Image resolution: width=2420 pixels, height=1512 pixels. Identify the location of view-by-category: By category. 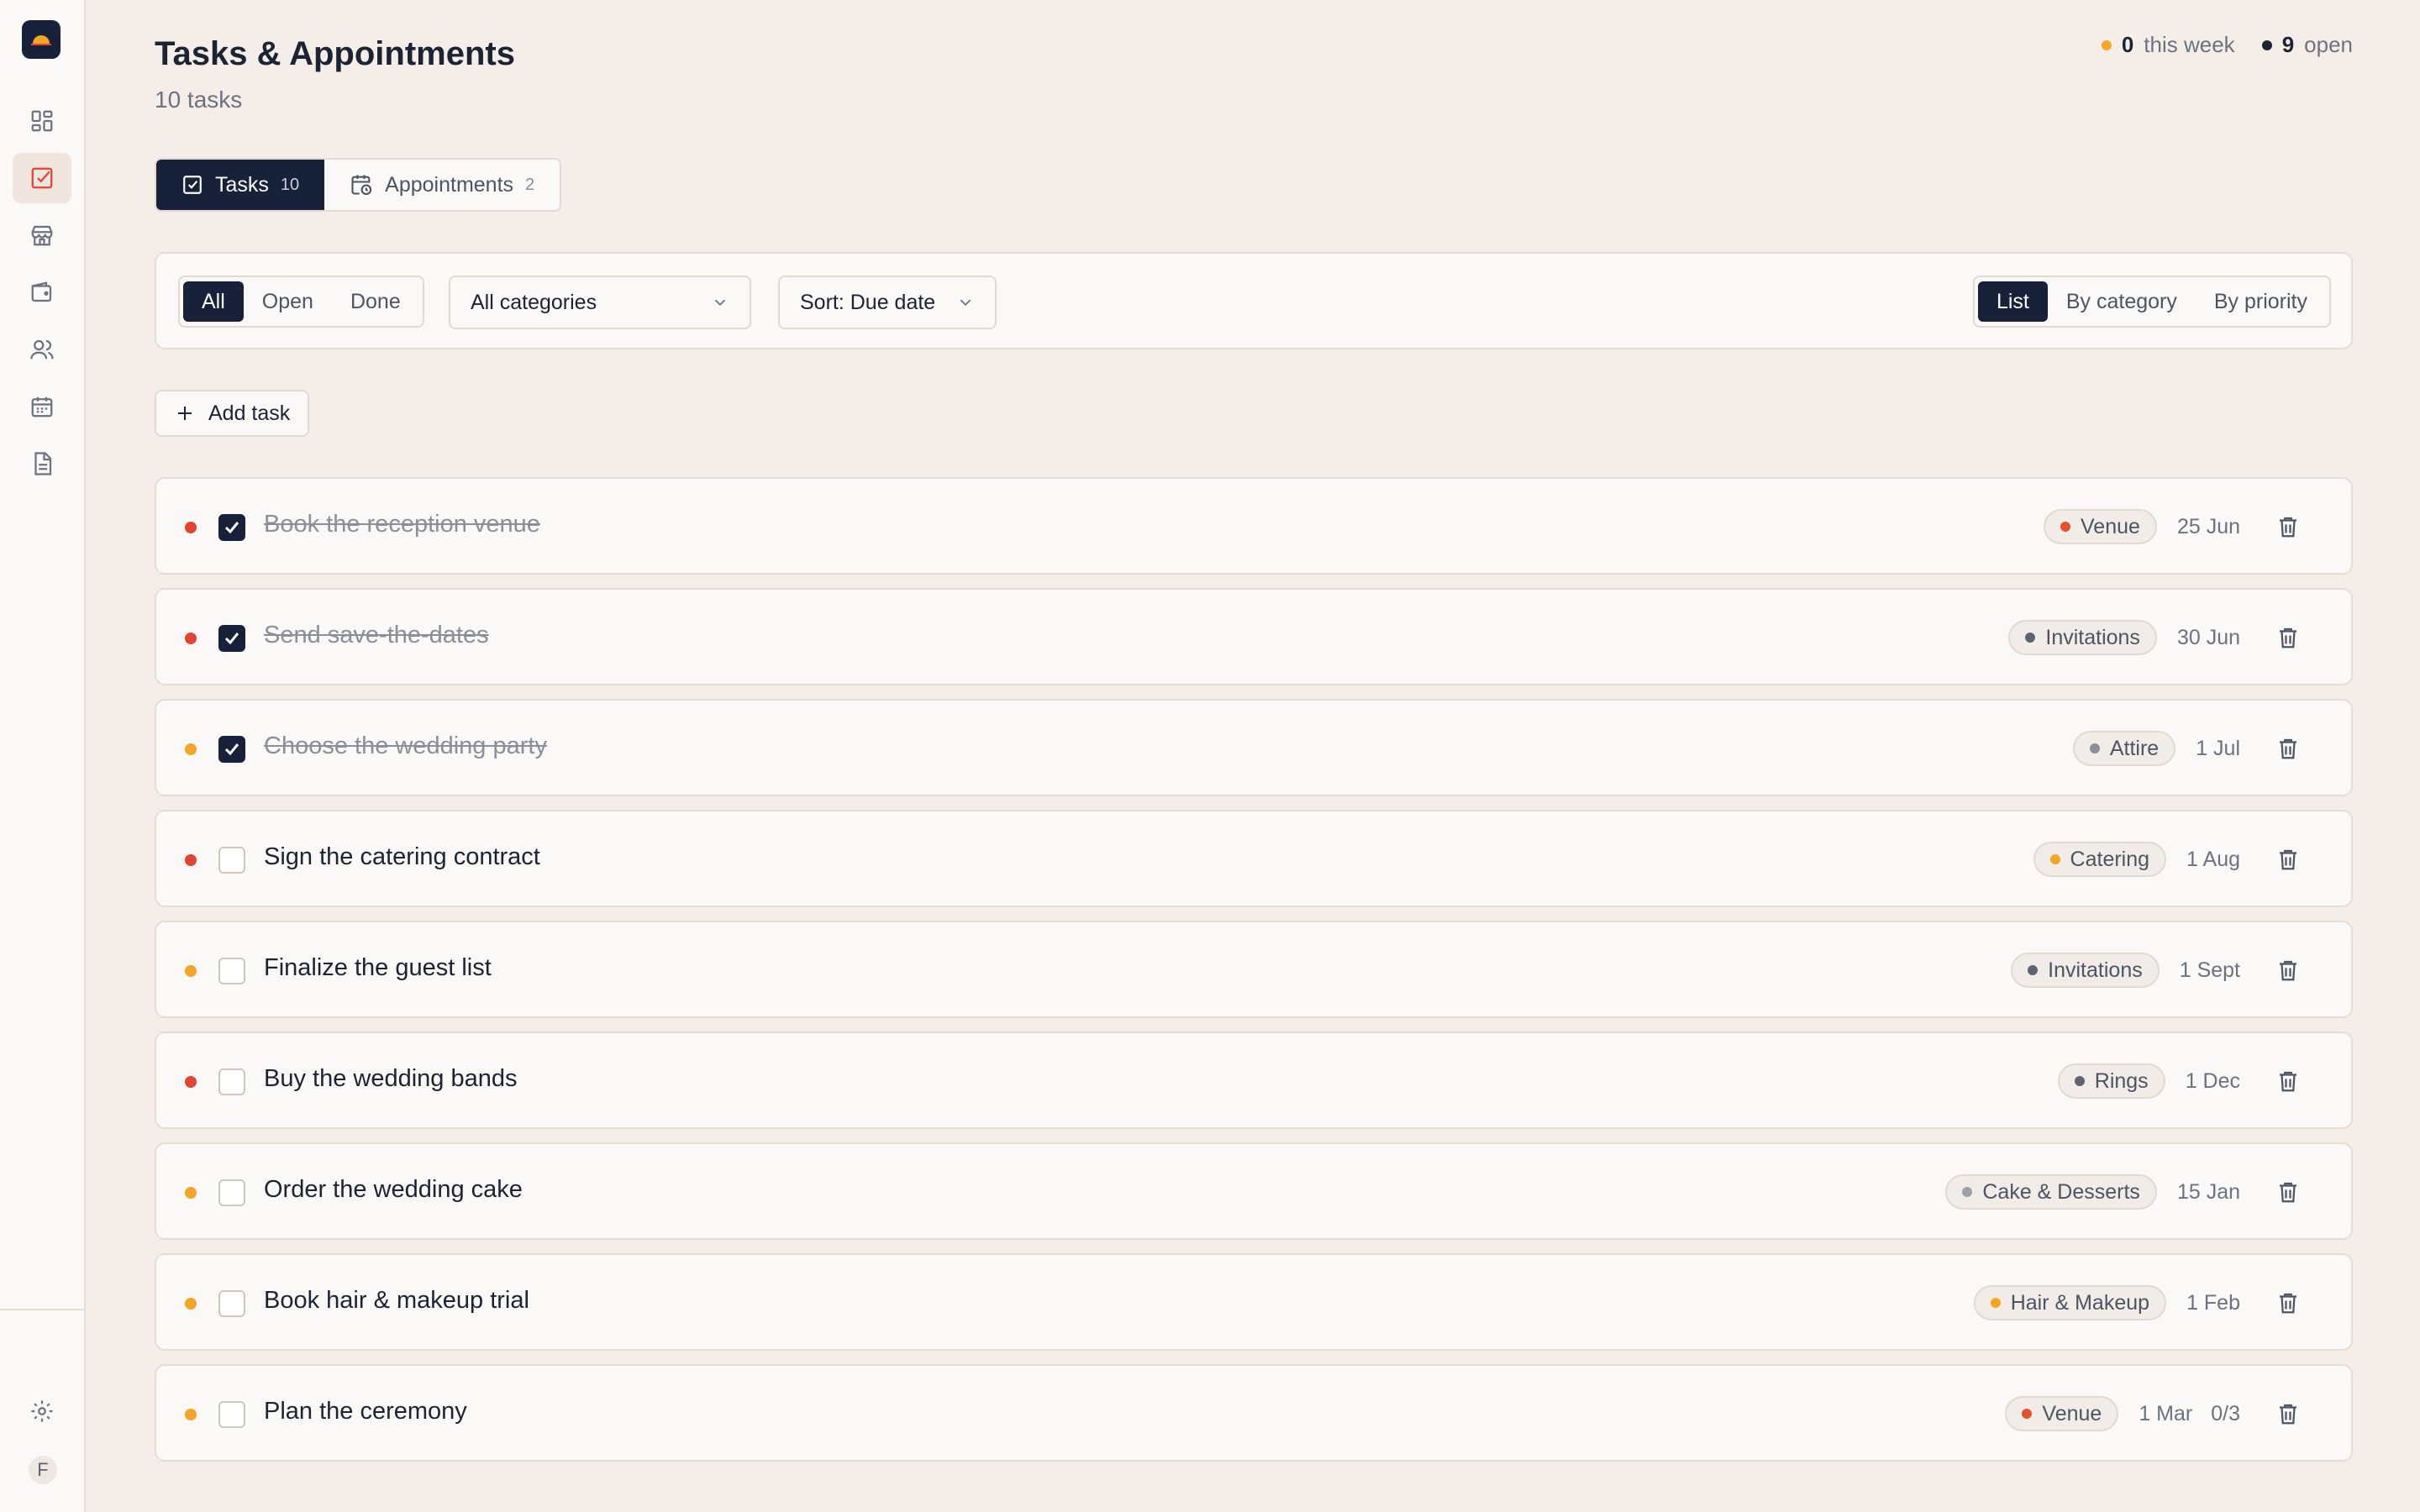
(2122, 301).